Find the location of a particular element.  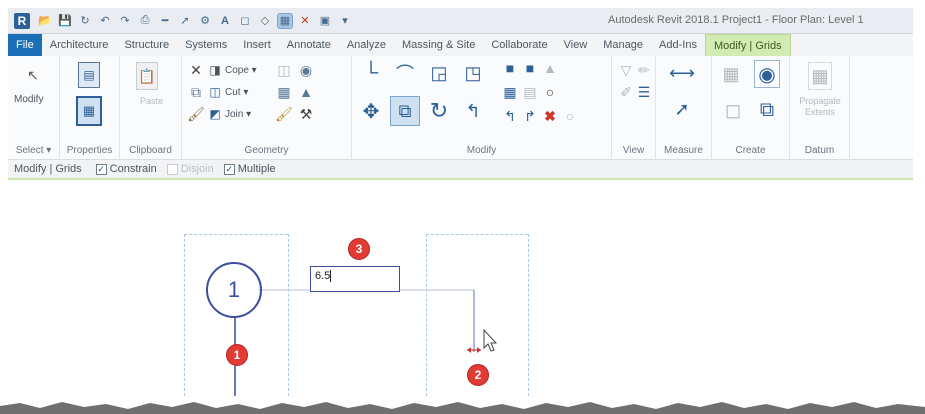

constrain-option: ✓ Constrain is located at coordinates (126, 169).